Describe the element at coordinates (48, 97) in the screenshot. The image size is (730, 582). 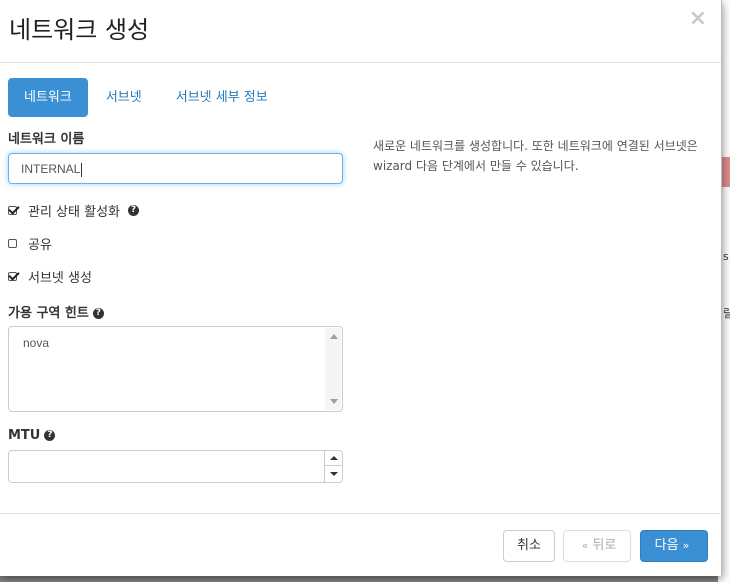
I see `tab-network: 네트워크` at that location.